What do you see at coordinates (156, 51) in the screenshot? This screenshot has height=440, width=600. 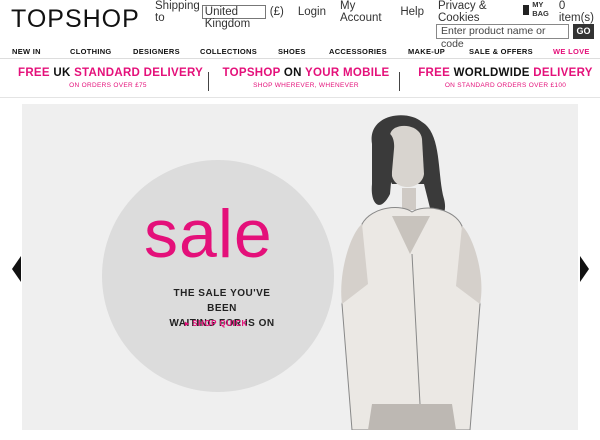 I see `nav-designers: DESIGNERS` at bounding box center [156, 51].